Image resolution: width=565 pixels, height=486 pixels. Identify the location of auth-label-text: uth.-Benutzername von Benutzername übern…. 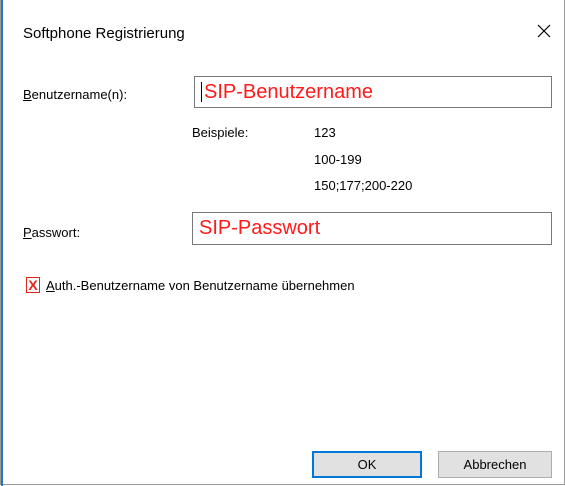
(204, 285).